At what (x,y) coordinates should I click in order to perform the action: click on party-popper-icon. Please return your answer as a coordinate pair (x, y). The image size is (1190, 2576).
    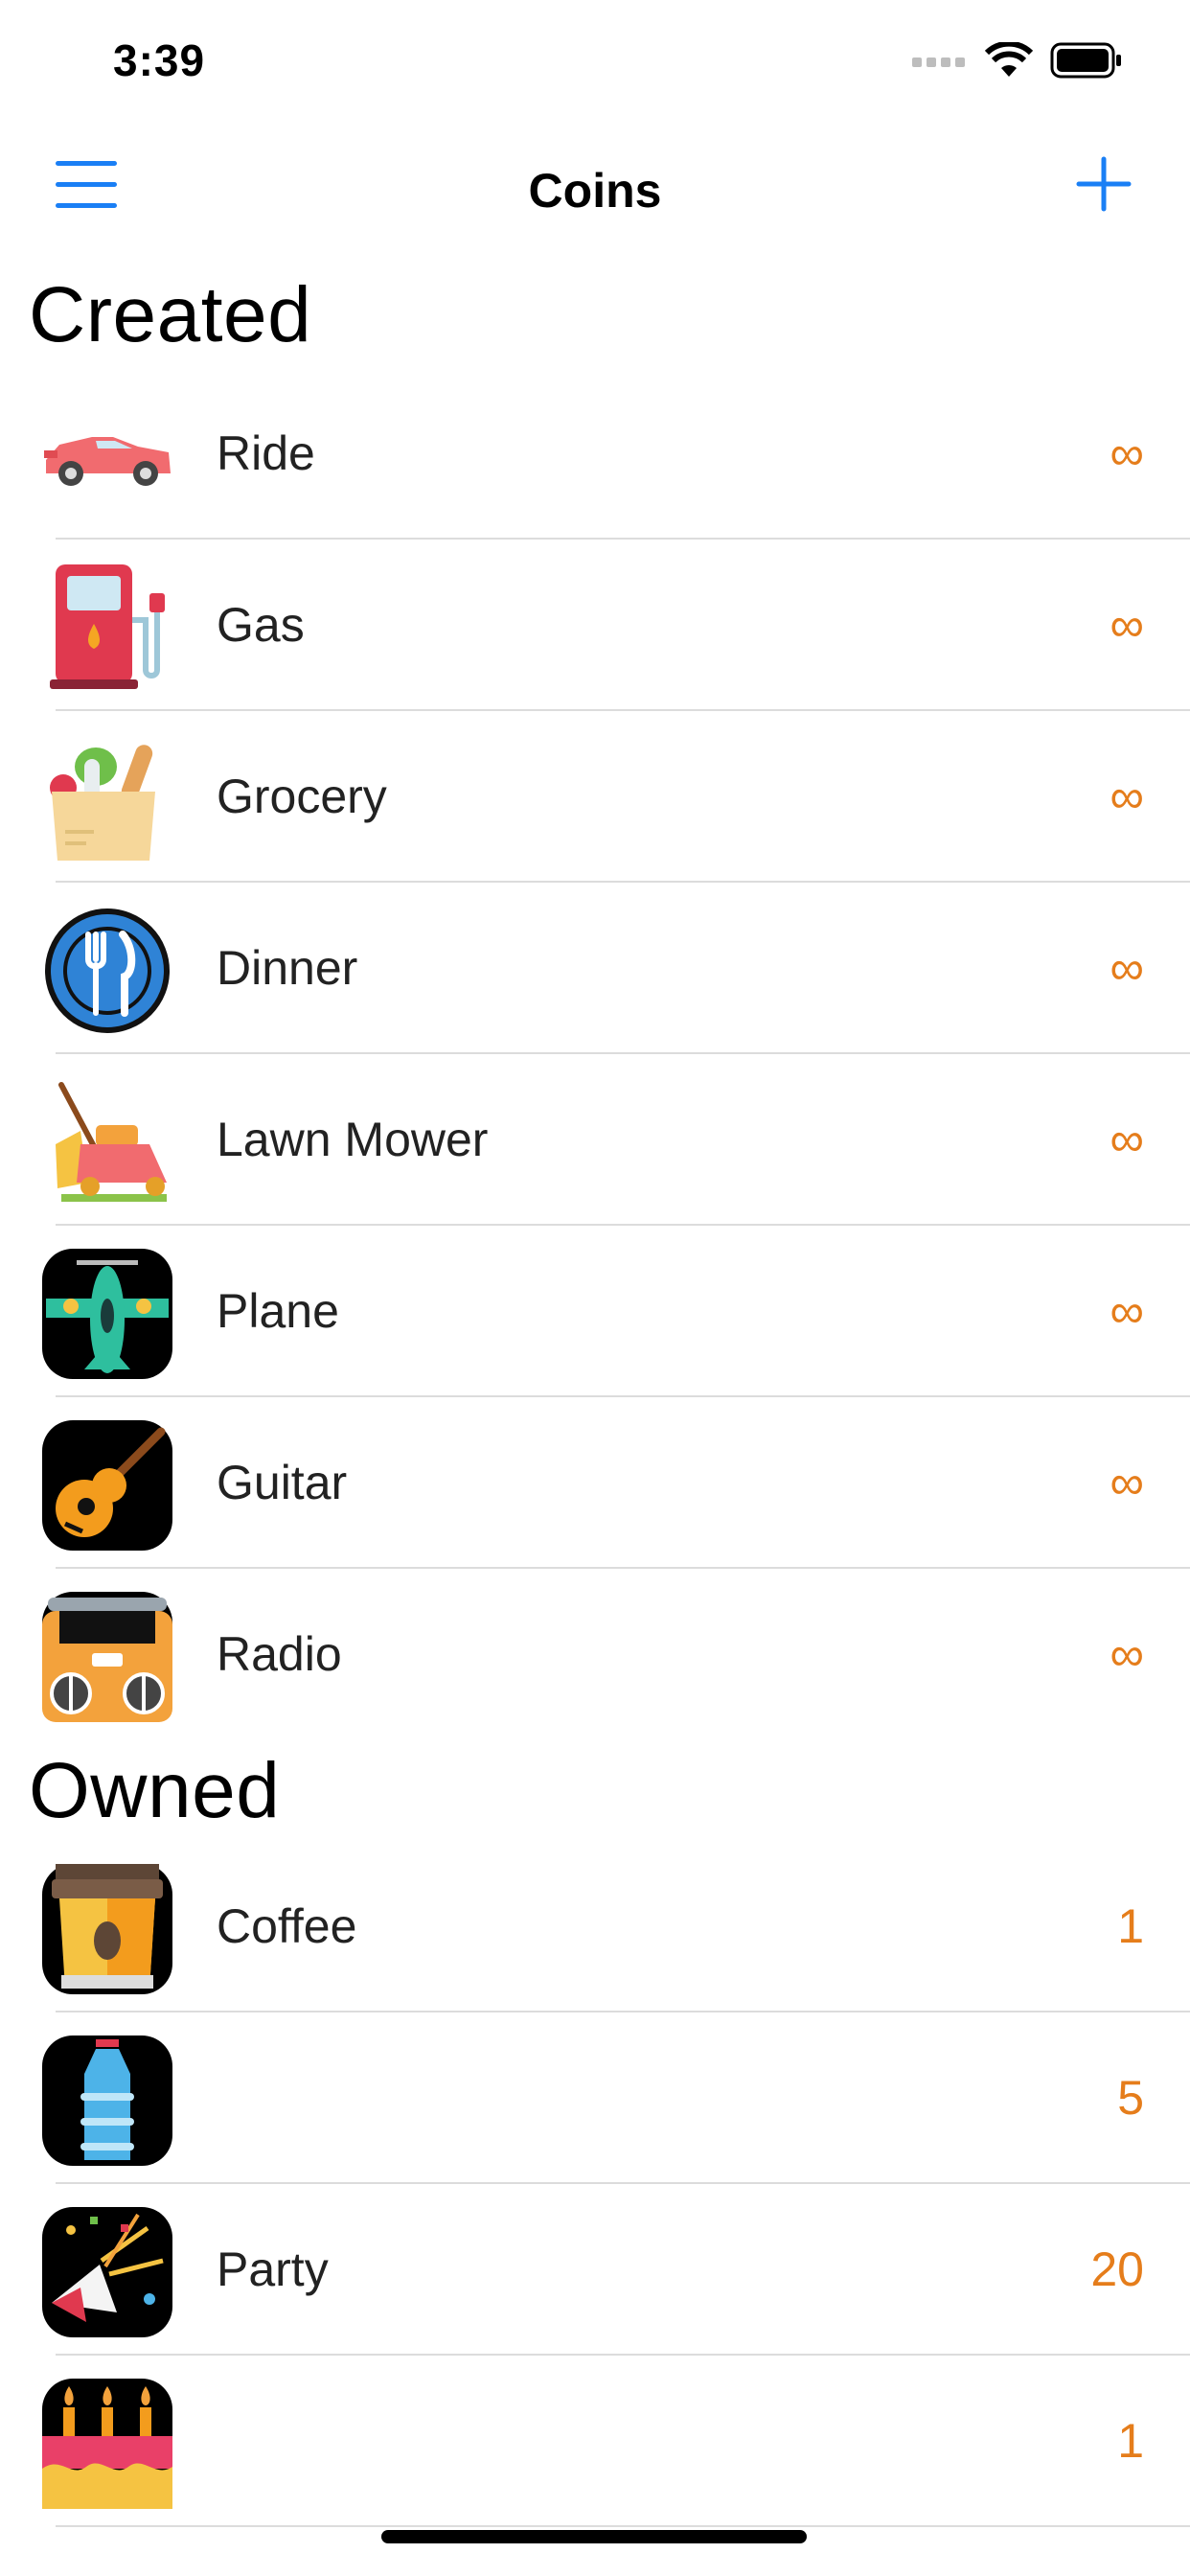
    Looking at the image, I should click on (107, 2272).